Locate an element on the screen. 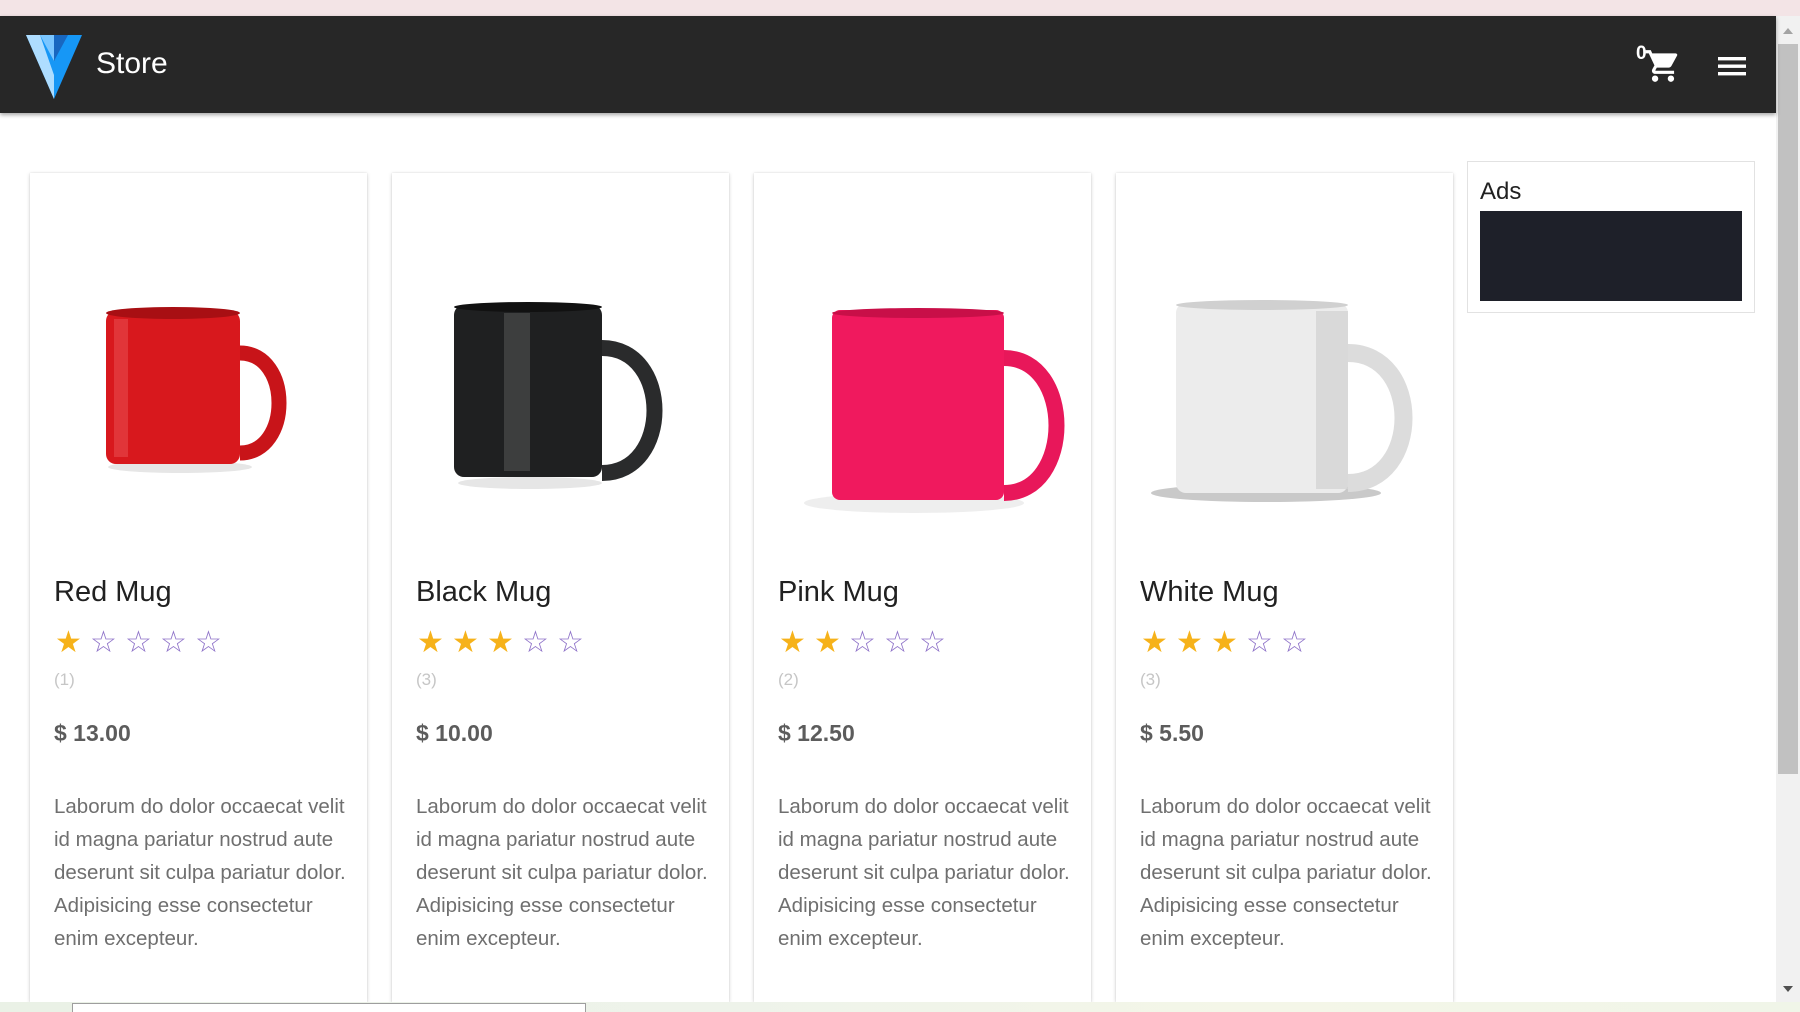 The height and width of the screenshot is (1012, 1800). product-price: $ 5.50 is located at coordinates (1172, 733).